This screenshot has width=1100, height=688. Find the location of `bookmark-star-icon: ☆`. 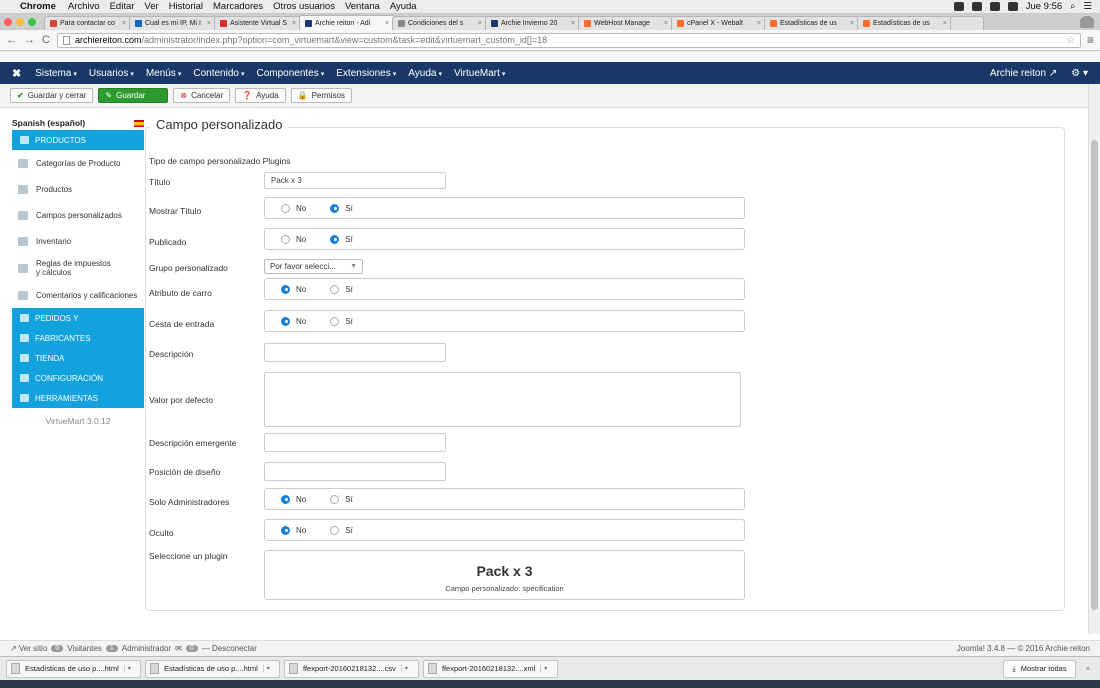

bookmark-star-icon: ☆ is located at coordinates (1070, 40).